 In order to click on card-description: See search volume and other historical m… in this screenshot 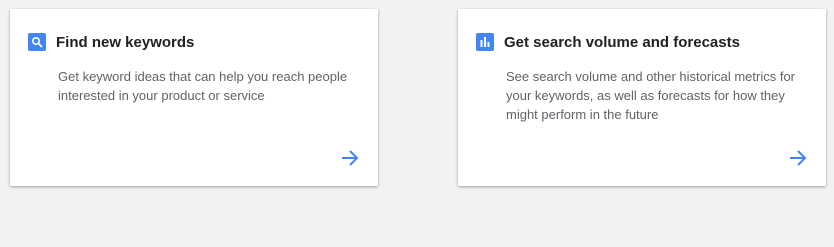, I will do `click(651, 95)`.